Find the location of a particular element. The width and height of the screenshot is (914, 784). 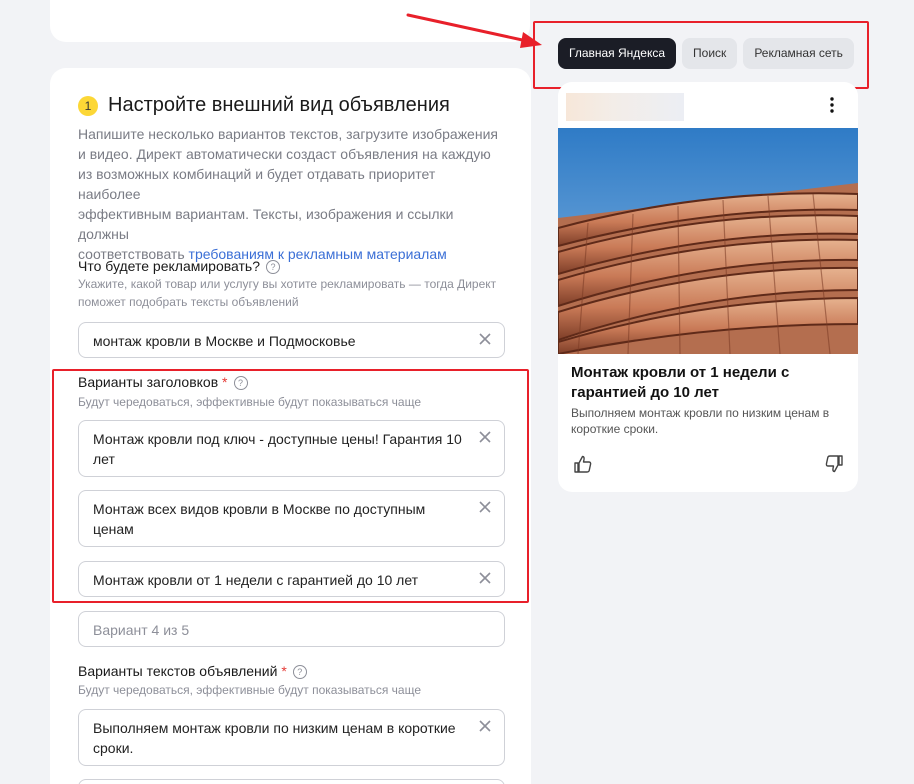

ad-texts-label: Варианты текстов объявлений *? is located at coordinates (192, 671).